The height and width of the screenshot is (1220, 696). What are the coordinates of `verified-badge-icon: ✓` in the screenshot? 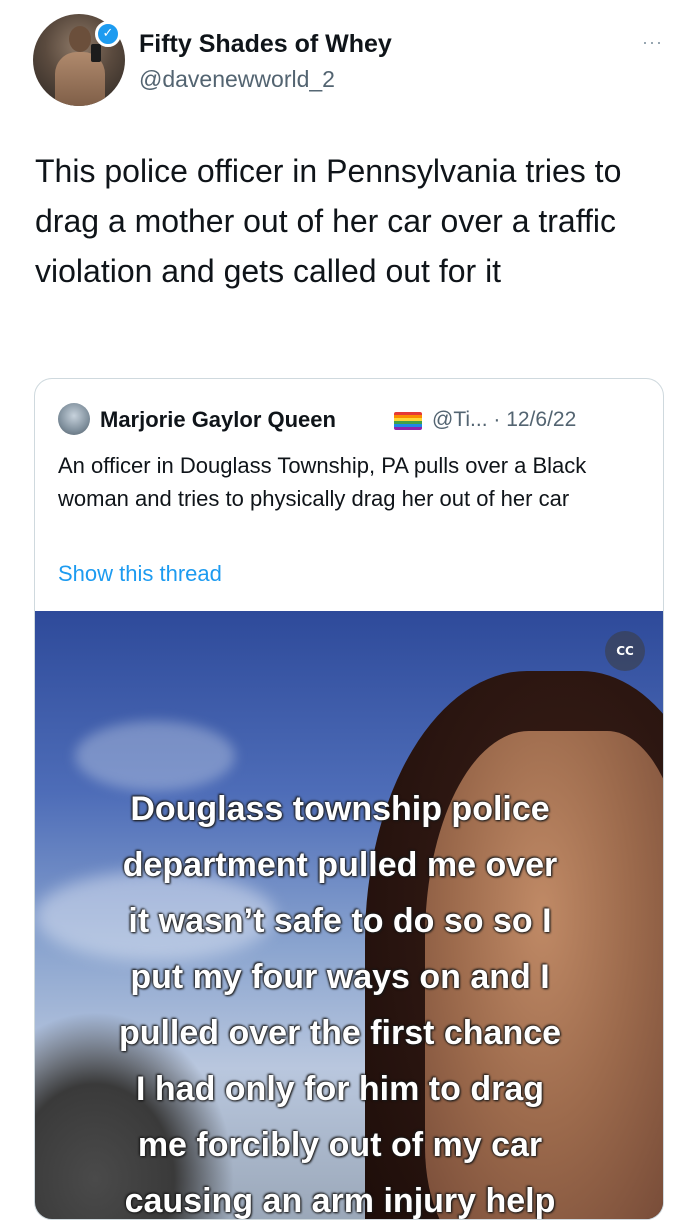 It's located at (108, 34).